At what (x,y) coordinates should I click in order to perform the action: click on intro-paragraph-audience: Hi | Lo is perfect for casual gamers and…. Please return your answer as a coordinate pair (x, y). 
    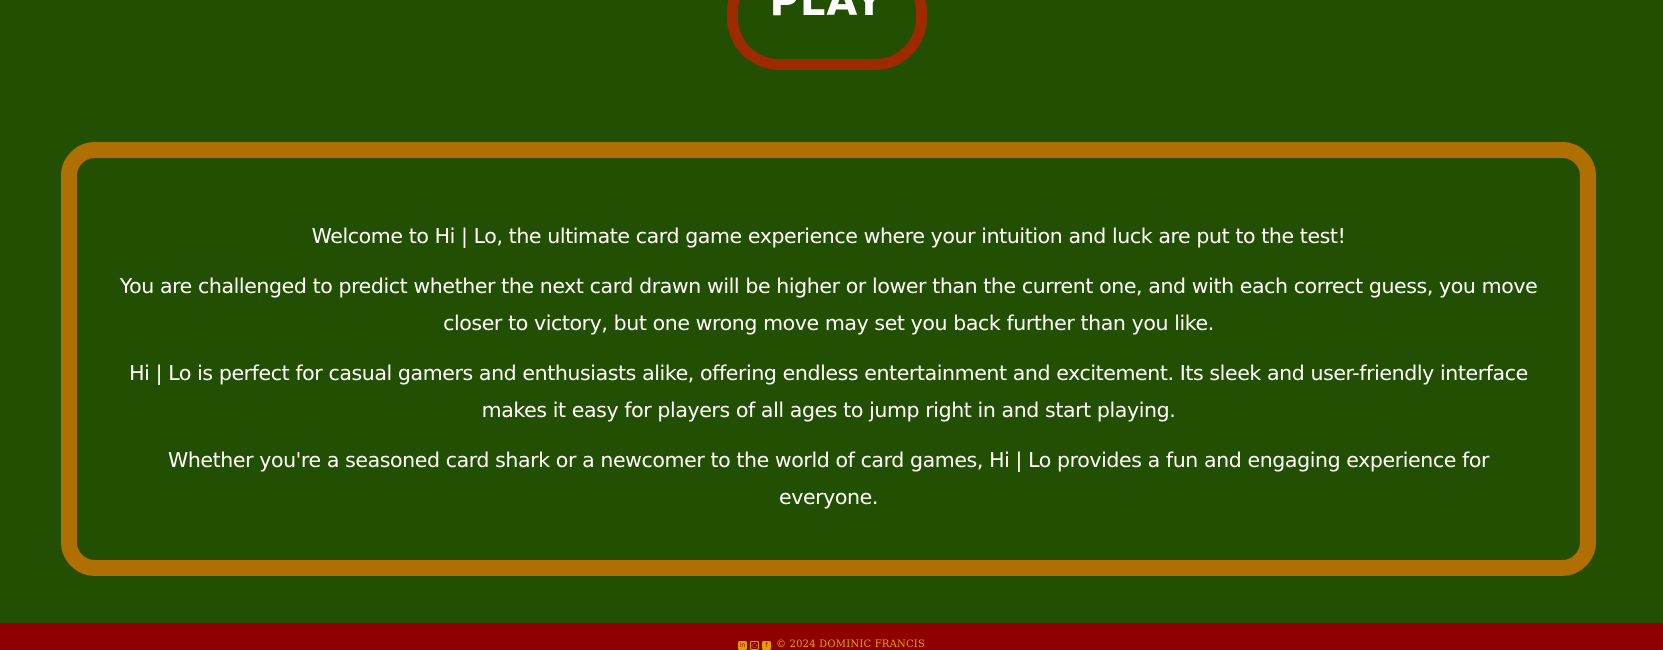
    Looking at the image, I should click on (828, 391).